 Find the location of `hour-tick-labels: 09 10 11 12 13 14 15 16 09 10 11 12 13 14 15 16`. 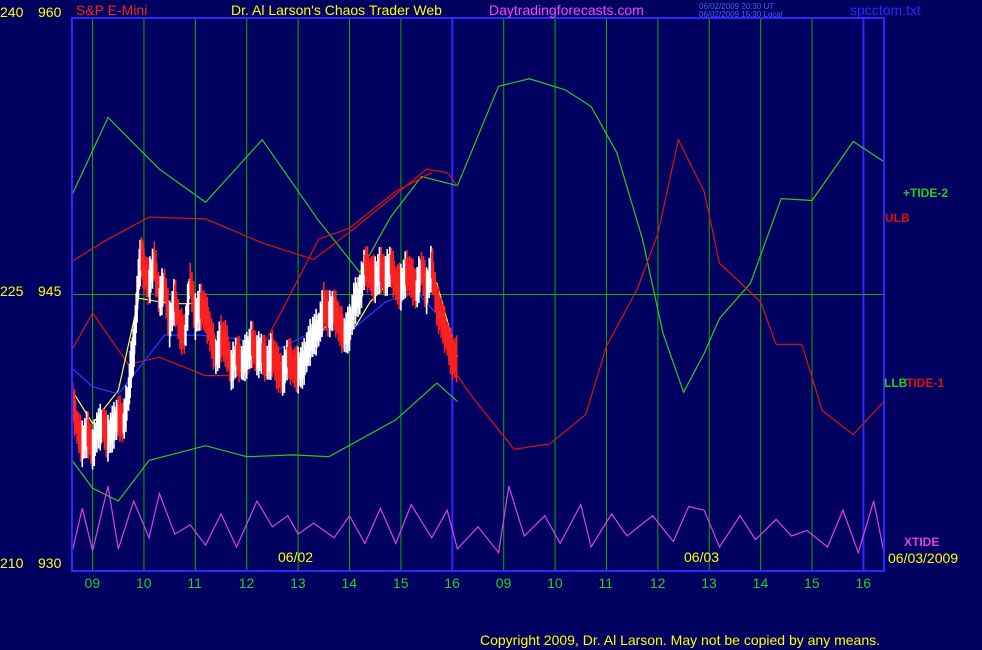

hour-tick-labels: 09 10 11 12 13 14 15 16 09 10 11 12 13 14 15 16 is located at coordinates (478, 583).